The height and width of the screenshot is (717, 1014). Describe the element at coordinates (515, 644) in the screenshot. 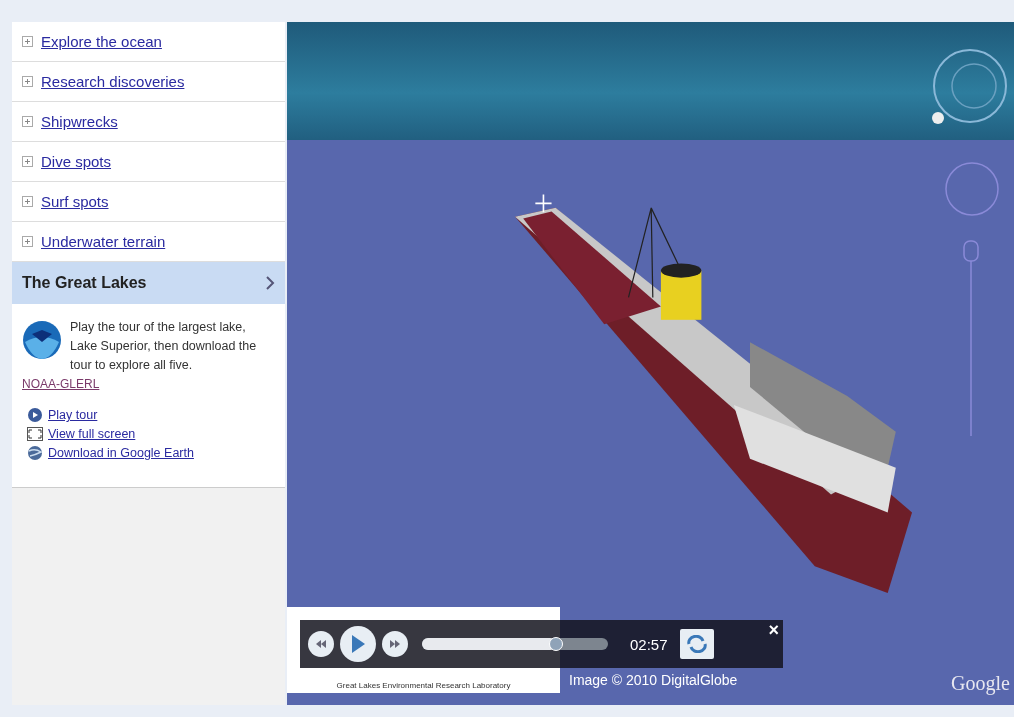

I see `progress-slider` at that location.